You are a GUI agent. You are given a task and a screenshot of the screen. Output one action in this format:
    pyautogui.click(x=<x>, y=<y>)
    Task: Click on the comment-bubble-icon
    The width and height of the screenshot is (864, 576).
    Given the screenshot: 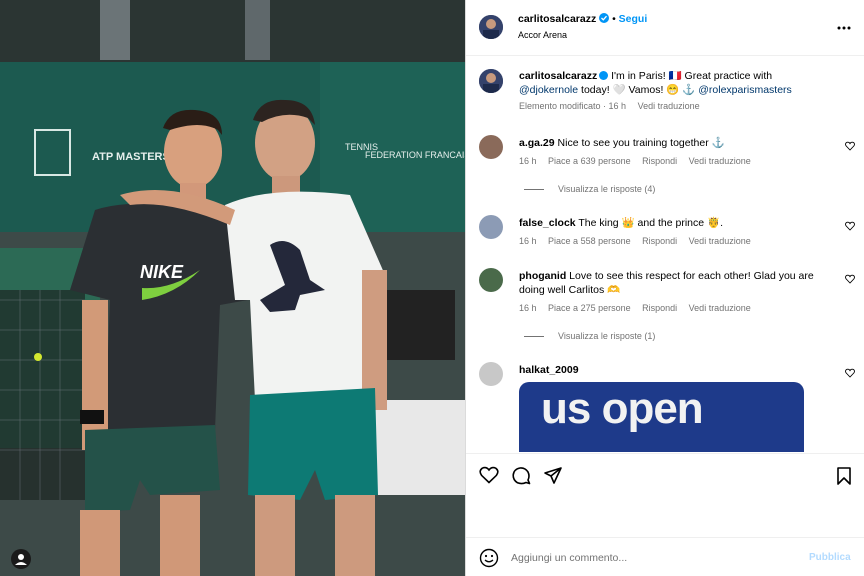 What is the action you would take?
    pyautogui.click(x=521, y=476)
    